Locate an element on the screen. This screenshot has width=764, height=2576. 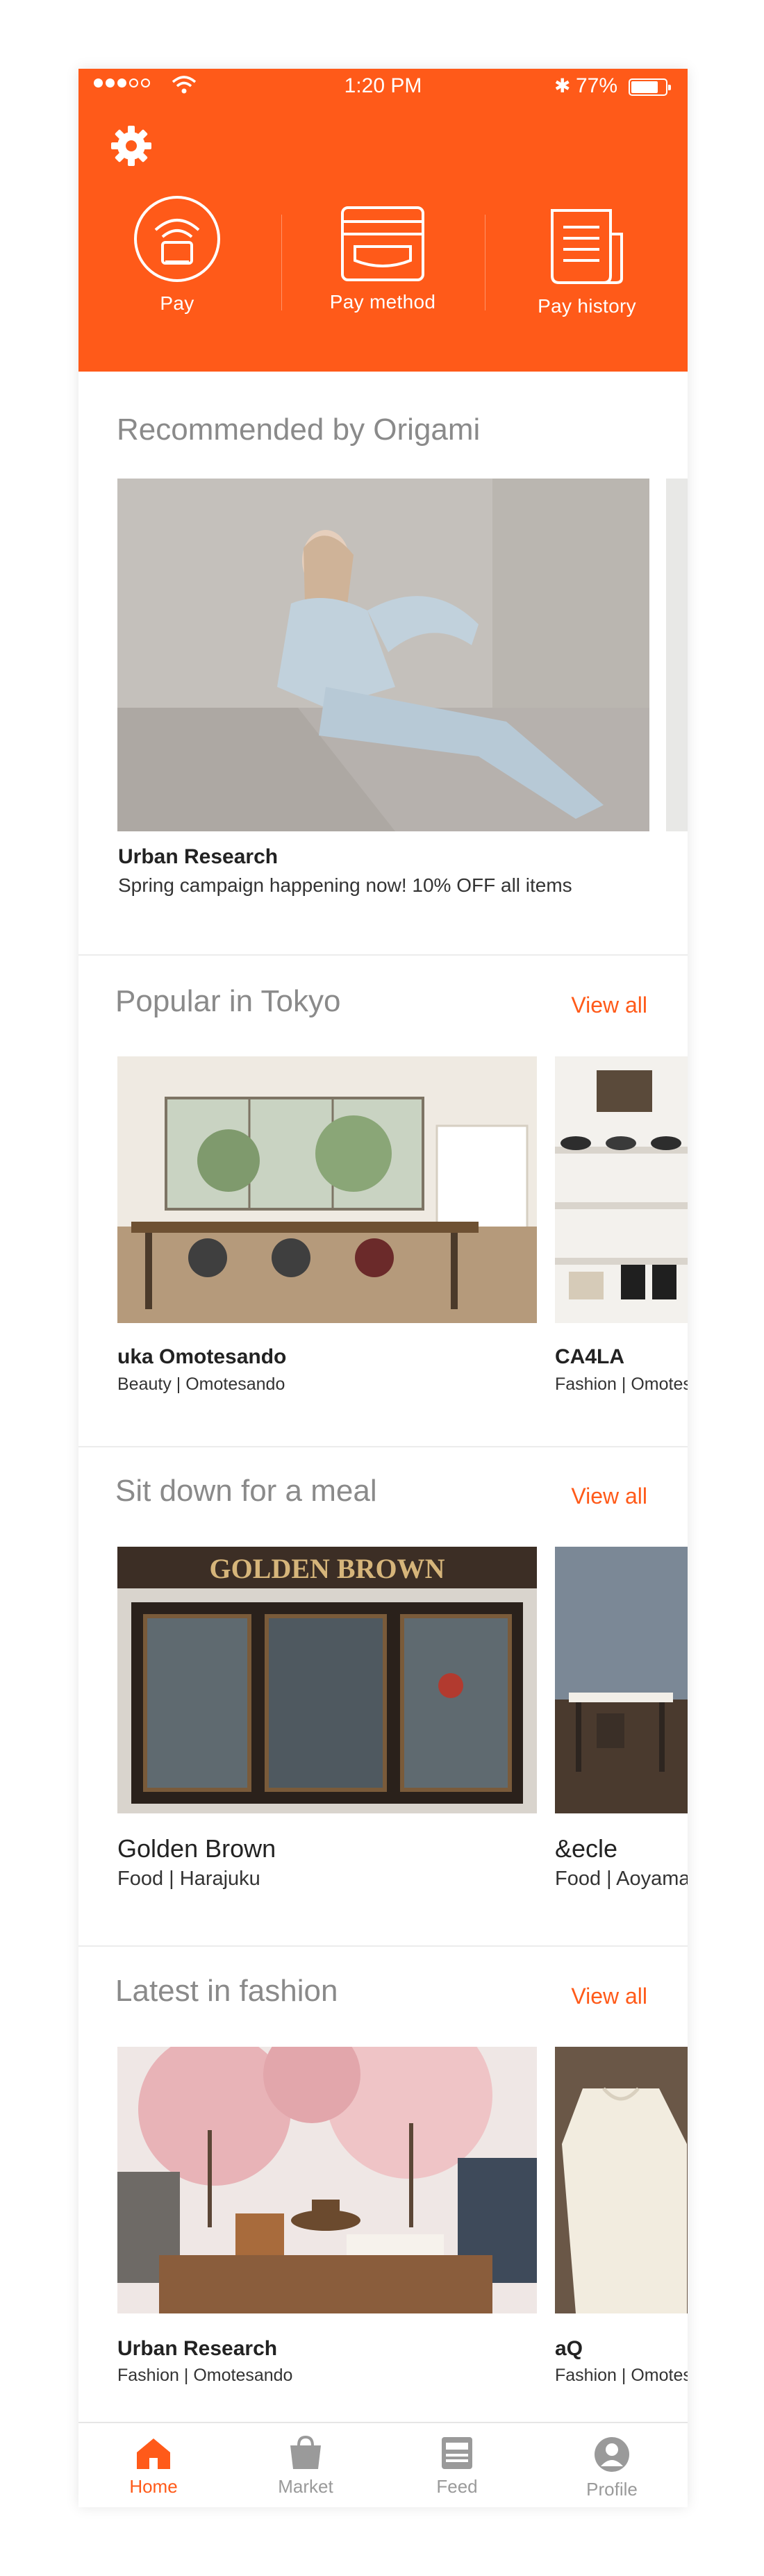
pay-icon is located at coordinates (177, 239).